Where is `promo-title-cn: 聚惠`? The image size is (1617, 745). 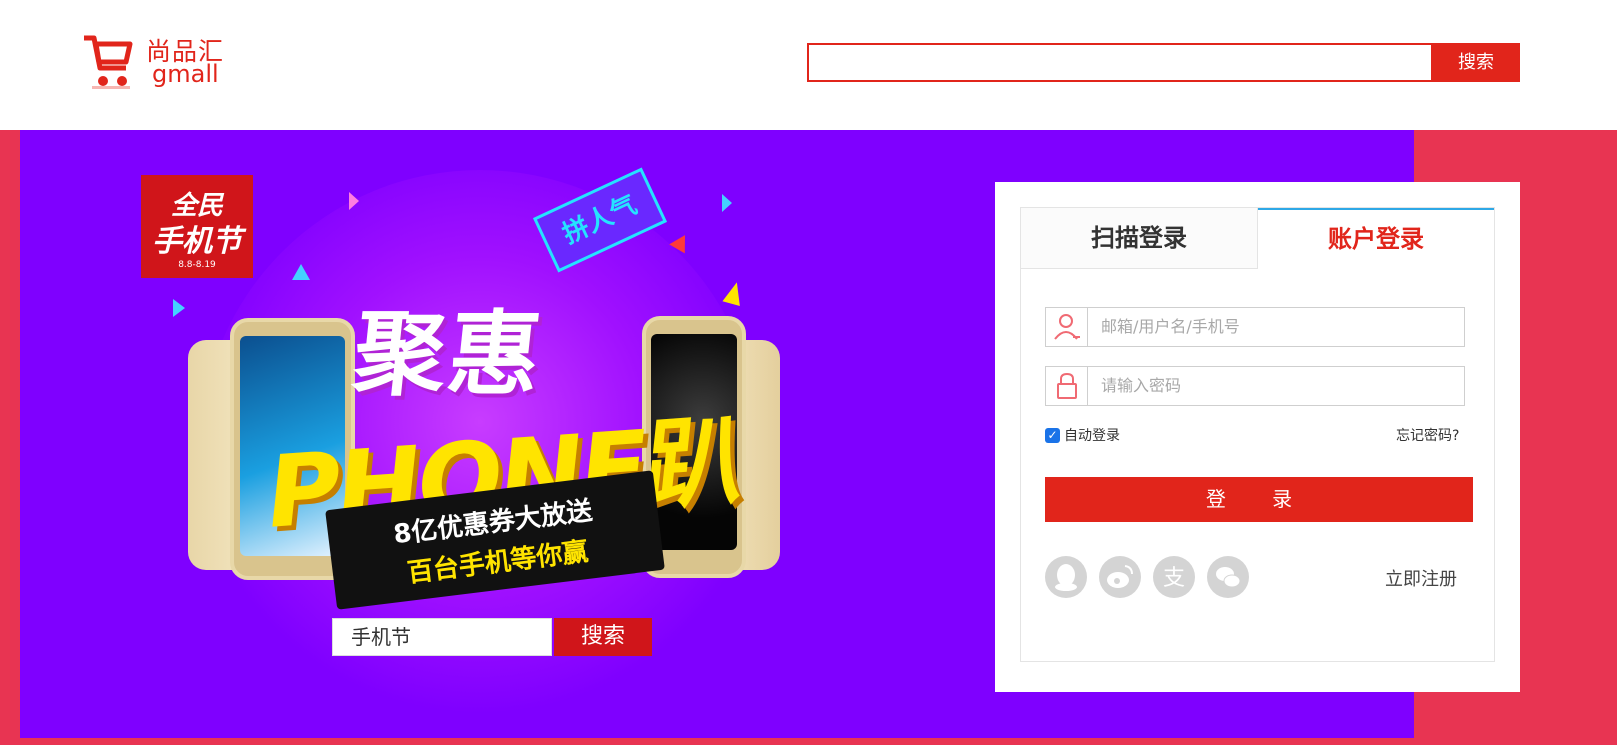 promo-title-cn: 聚惠 is located at coordinates (448, 354).